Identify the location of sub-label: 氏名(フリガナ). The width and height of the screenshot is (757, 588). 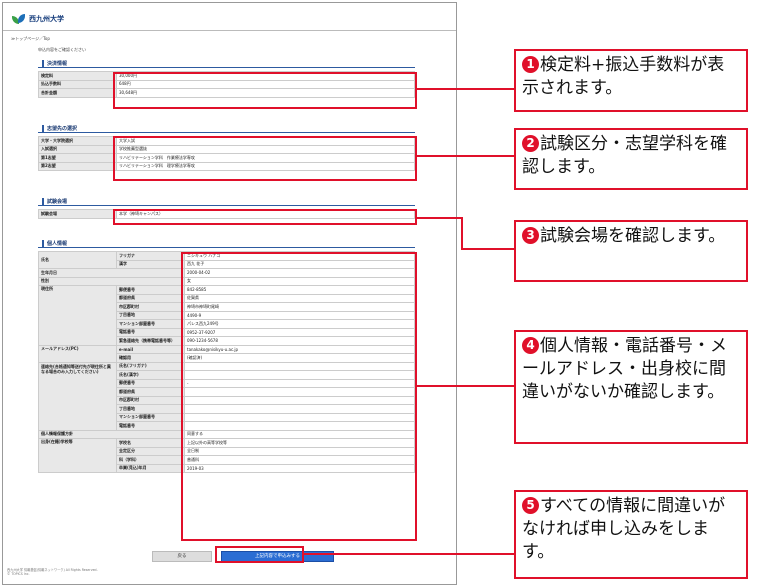
(150, 366).